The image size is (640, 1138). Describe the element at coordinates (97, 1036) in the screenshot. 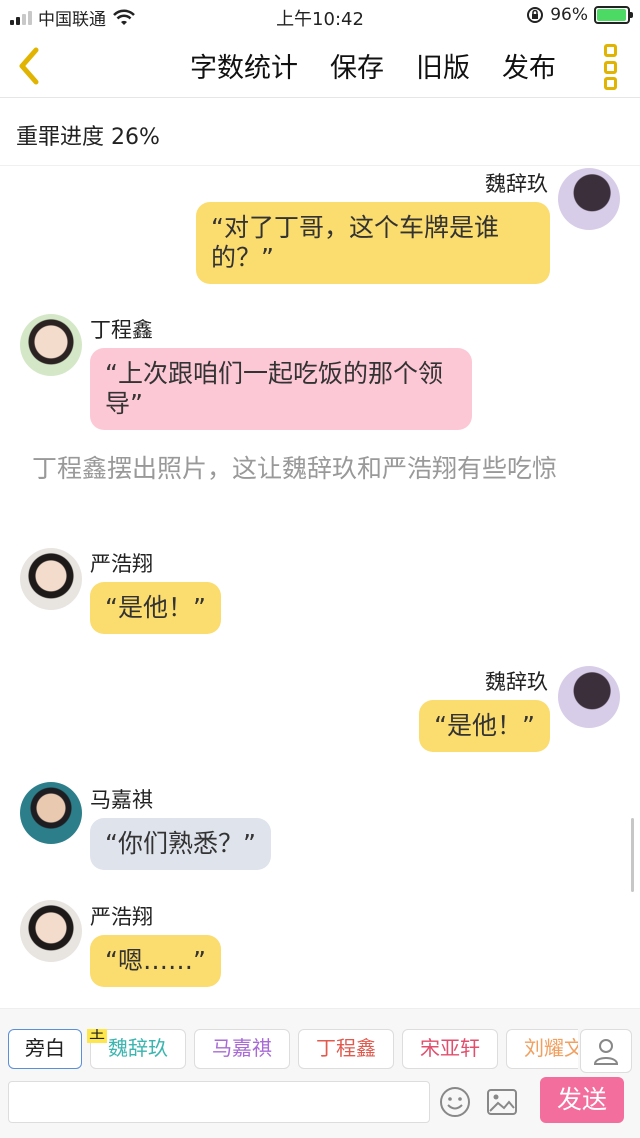

I see `main-role-tag: 主` at that location.